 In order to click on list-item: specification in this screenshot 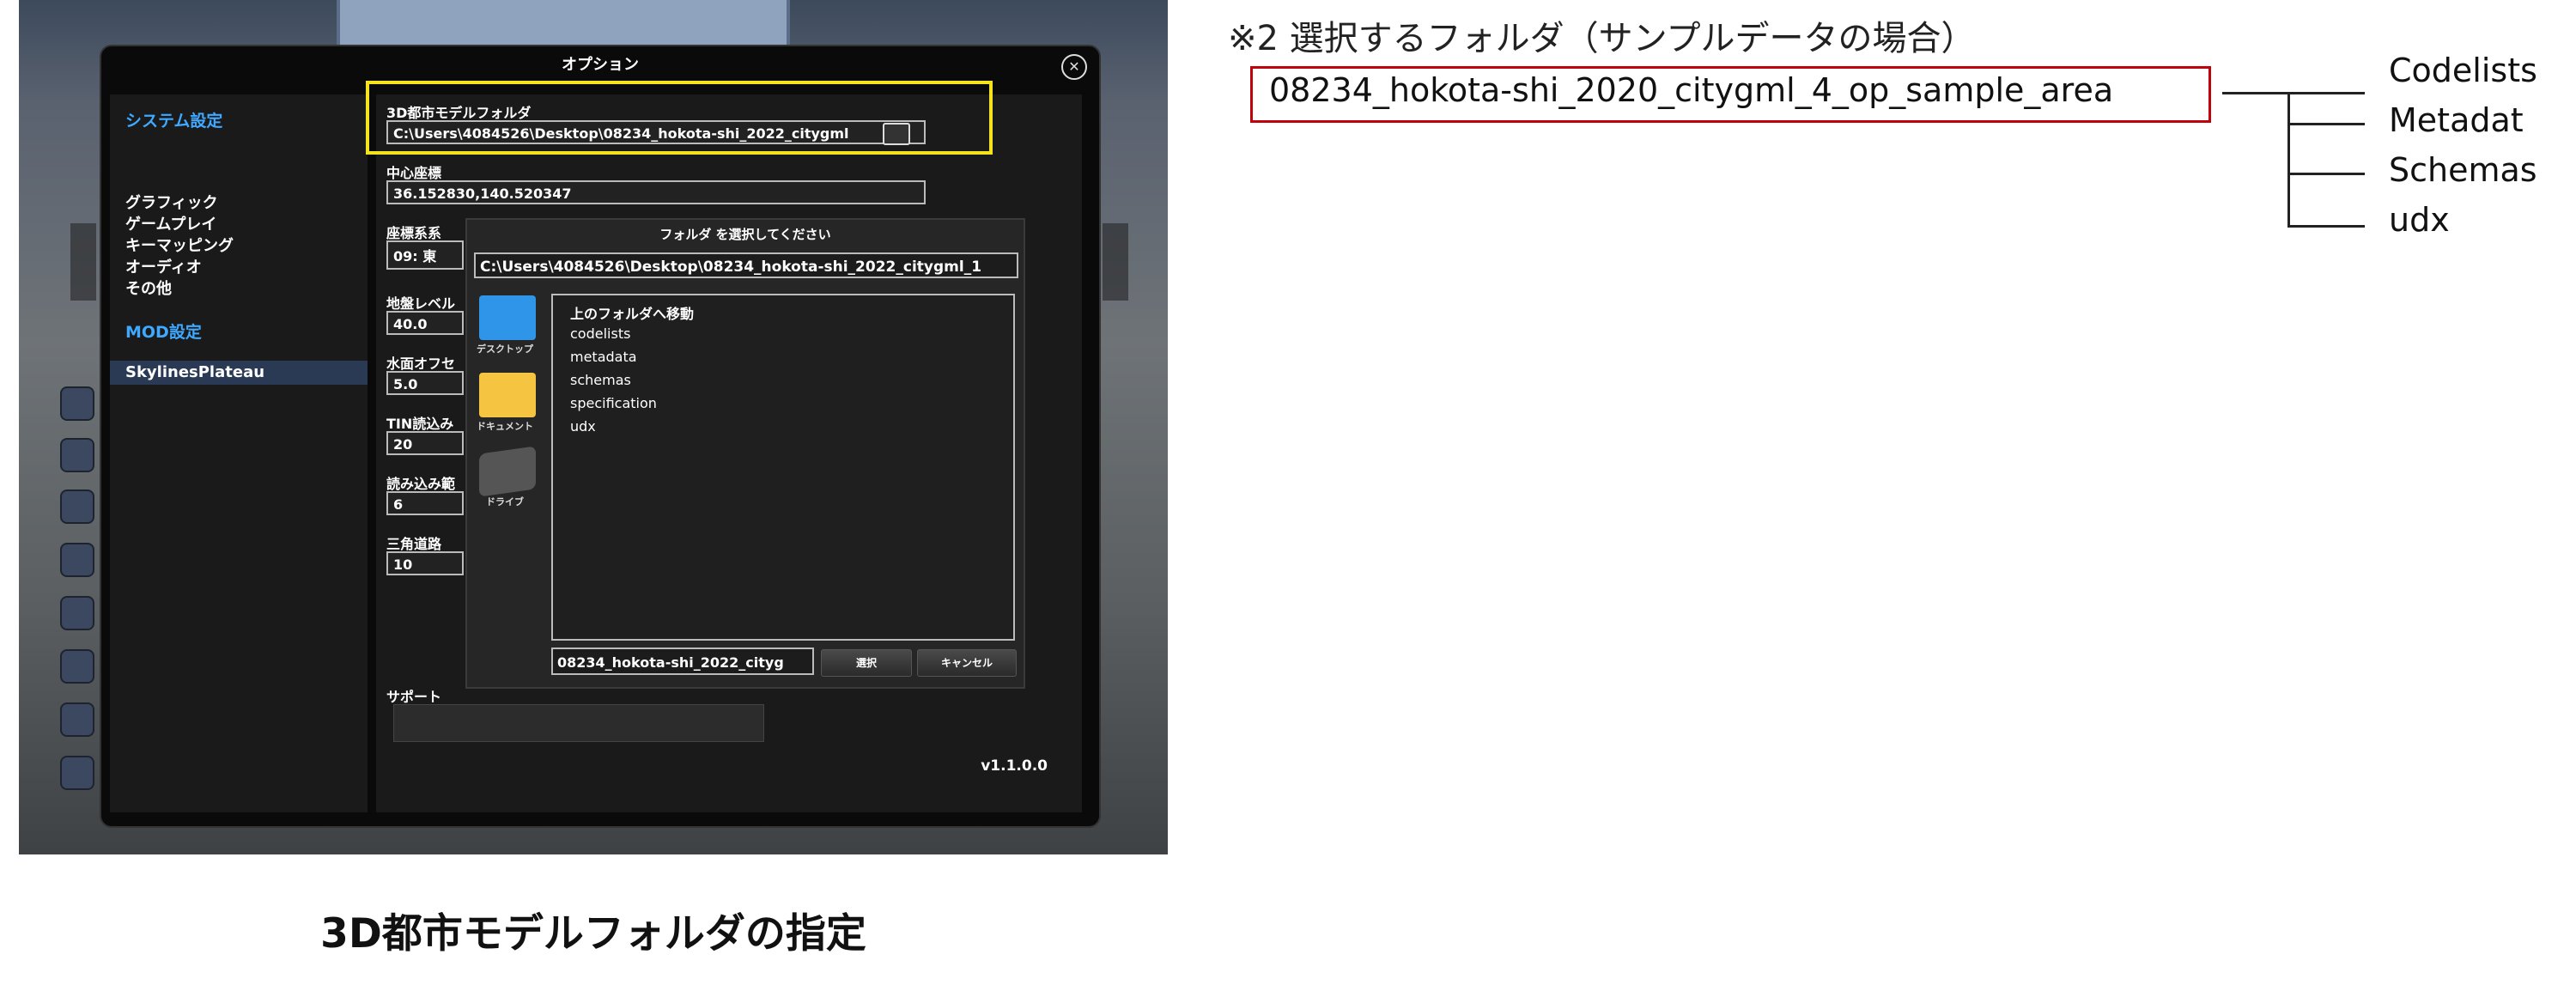, I will do `click(614, 403)`.